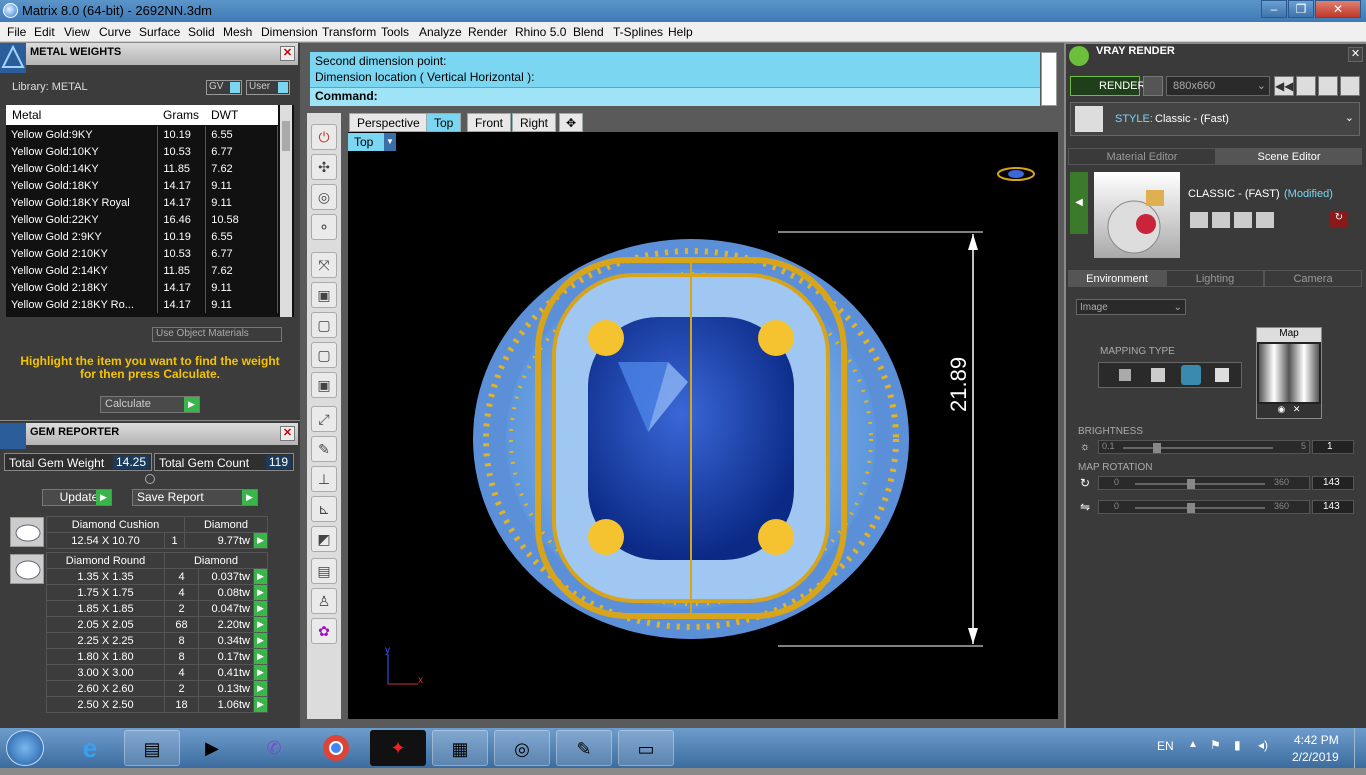 The image size is (1366, 775). Describe the element at coordinates (1222, 375) in the screenshot. I see `screen-mapping-icon` at that location.